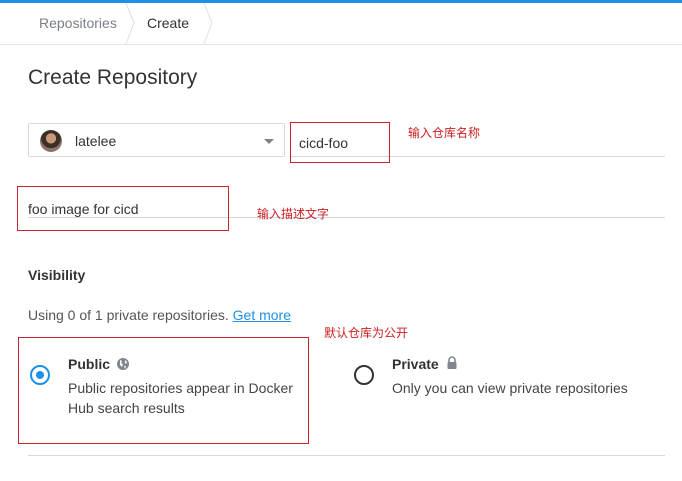 The width and height of the screenshot is (682, 481). I want to click on breadcrumb-create: Create, so click(168, 23).